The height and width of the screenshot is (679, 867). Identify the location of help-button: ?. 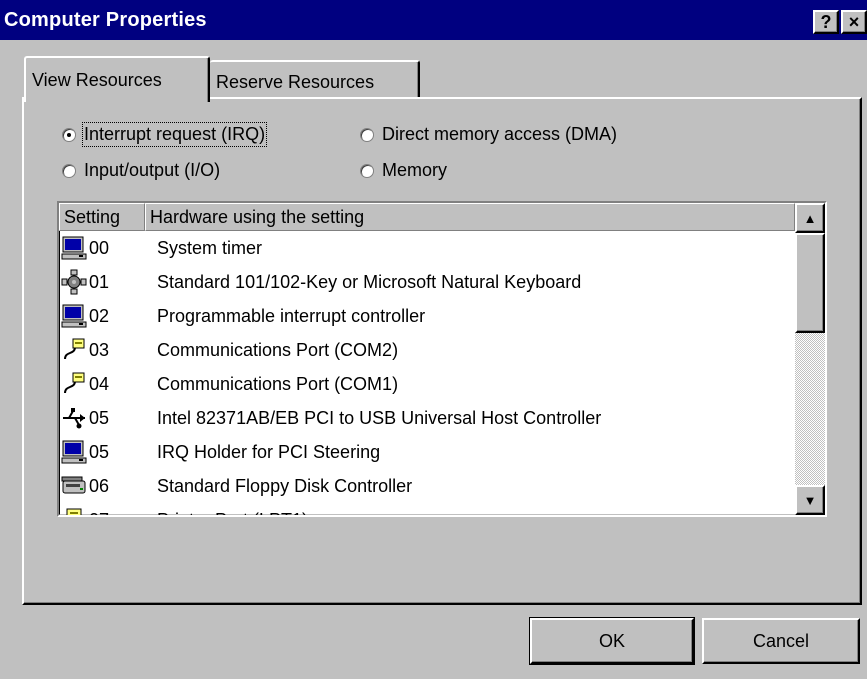
(826, 22).